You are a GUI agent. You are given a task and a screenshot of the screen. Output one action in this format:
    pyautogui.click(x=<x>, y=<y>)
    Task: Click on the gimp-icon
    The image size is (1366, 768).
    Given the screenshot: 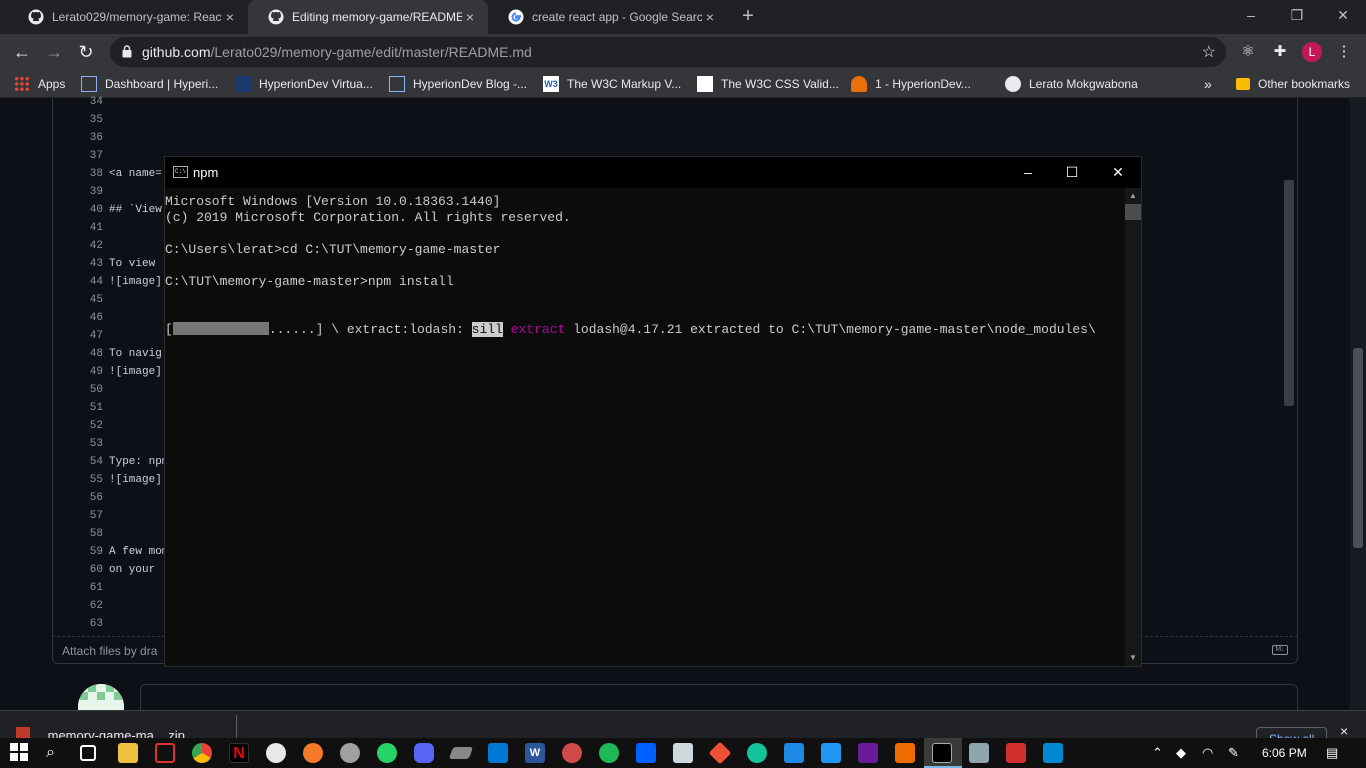 What is the action you would take?
    pyautogui.click(x=350, y=753)
    